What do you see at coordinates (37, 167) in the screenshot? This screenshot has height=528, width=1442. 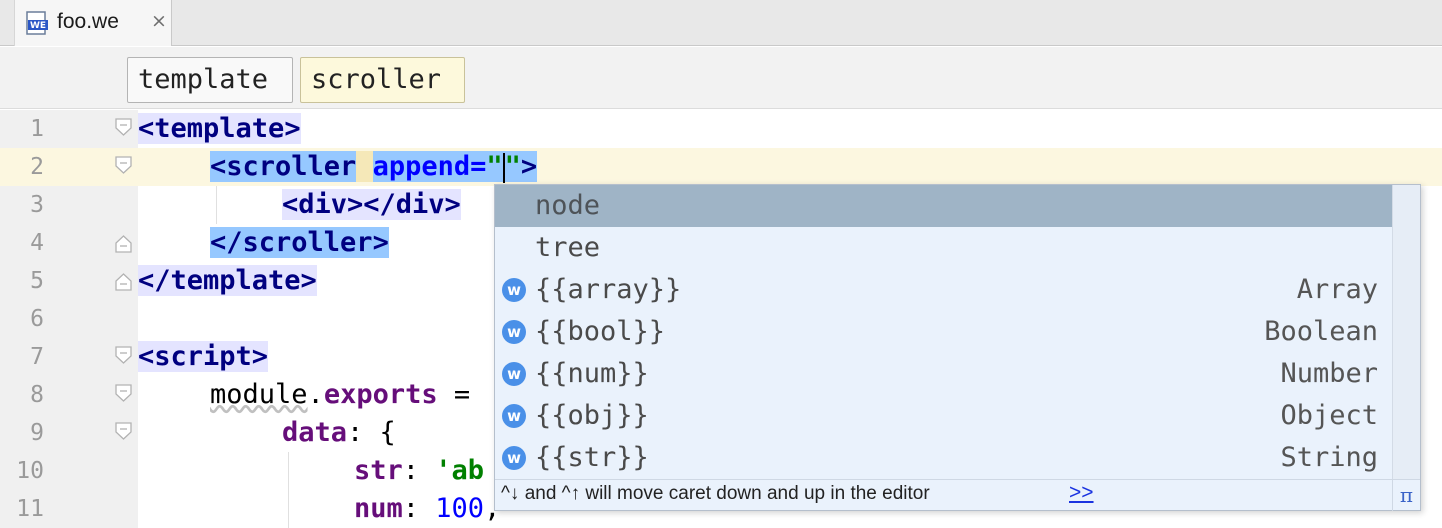 I see `line-number: 2` at bounding box center [37, 167].